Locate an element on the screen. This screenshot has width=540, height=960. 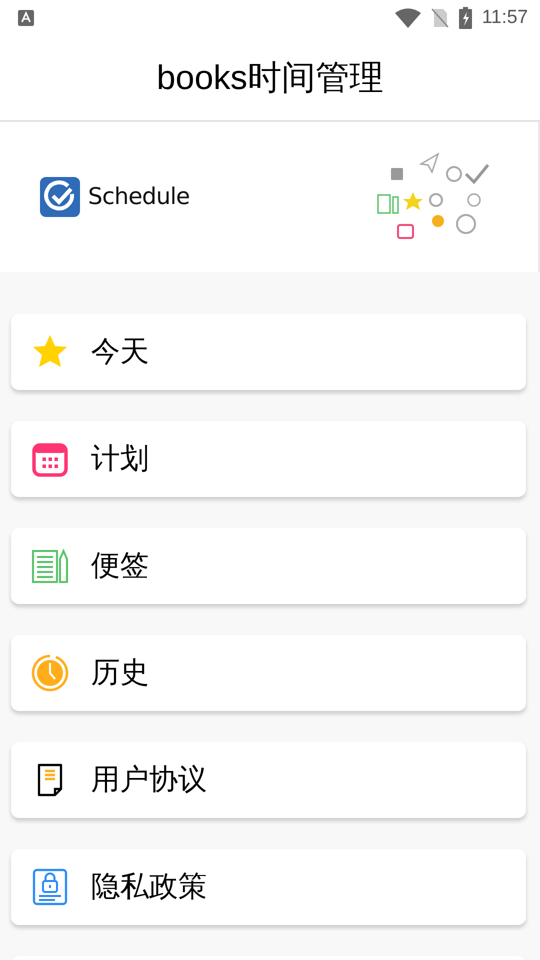
keyboard-notification-icon is located at coordinates (26, 18).